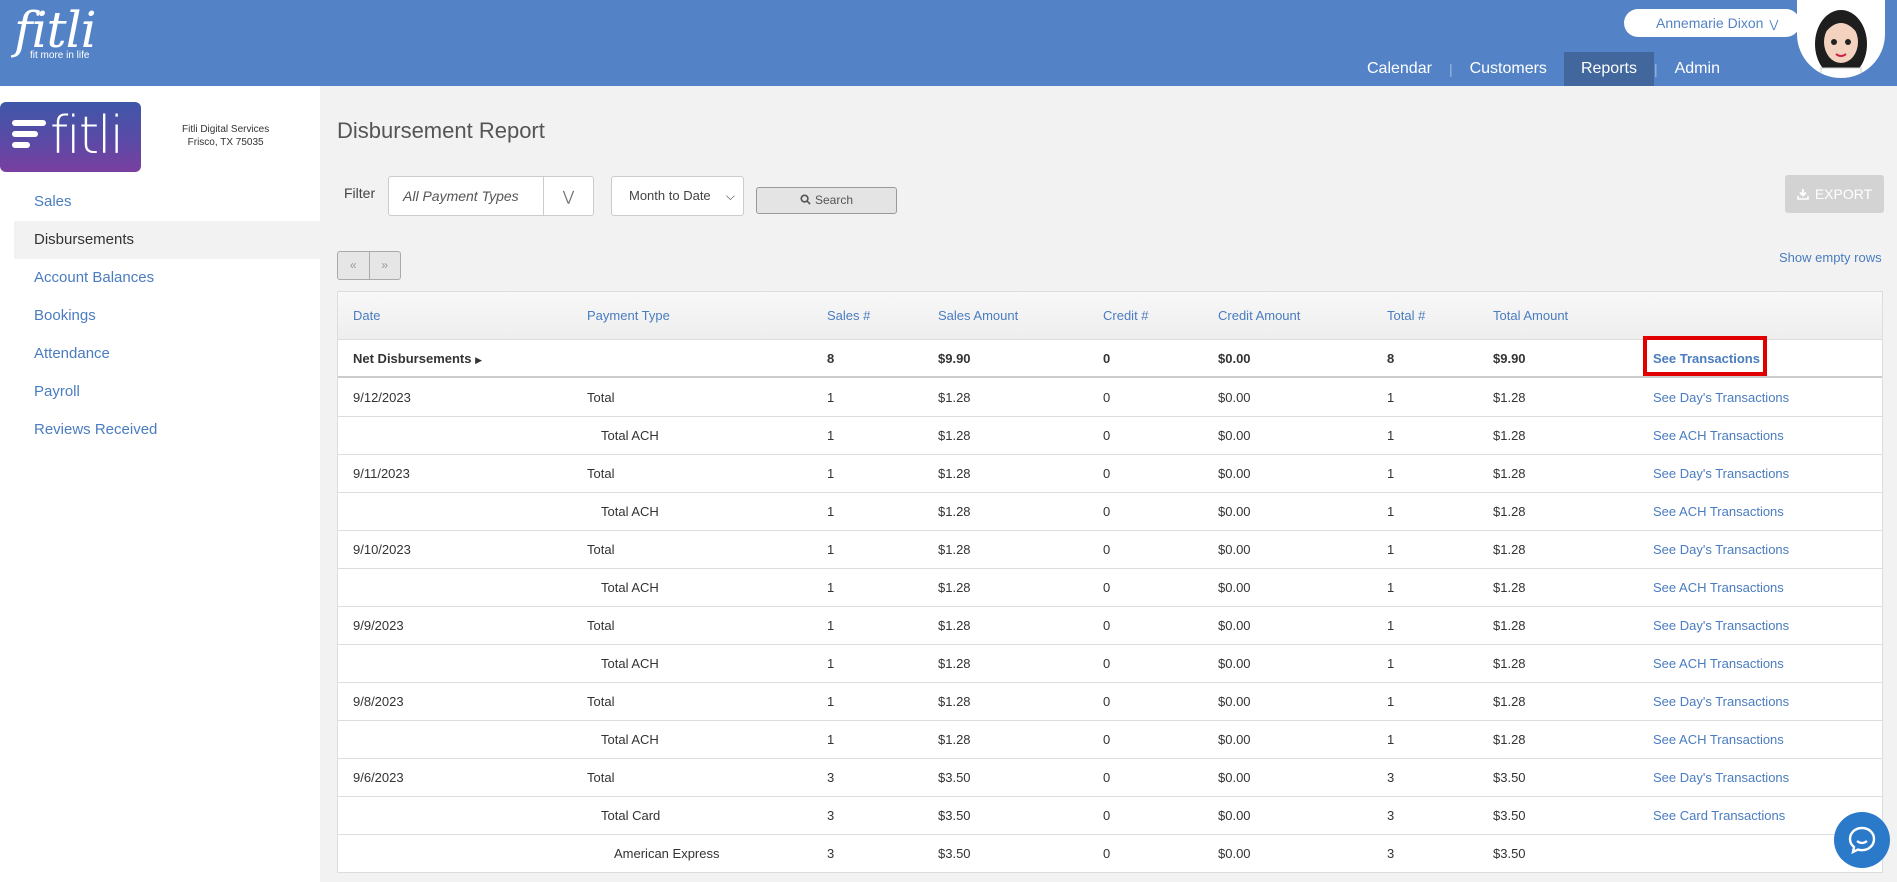 The image size is (1897, 882). I want to click on date-range-select: Month to Date ⌵, so click(677, 196).